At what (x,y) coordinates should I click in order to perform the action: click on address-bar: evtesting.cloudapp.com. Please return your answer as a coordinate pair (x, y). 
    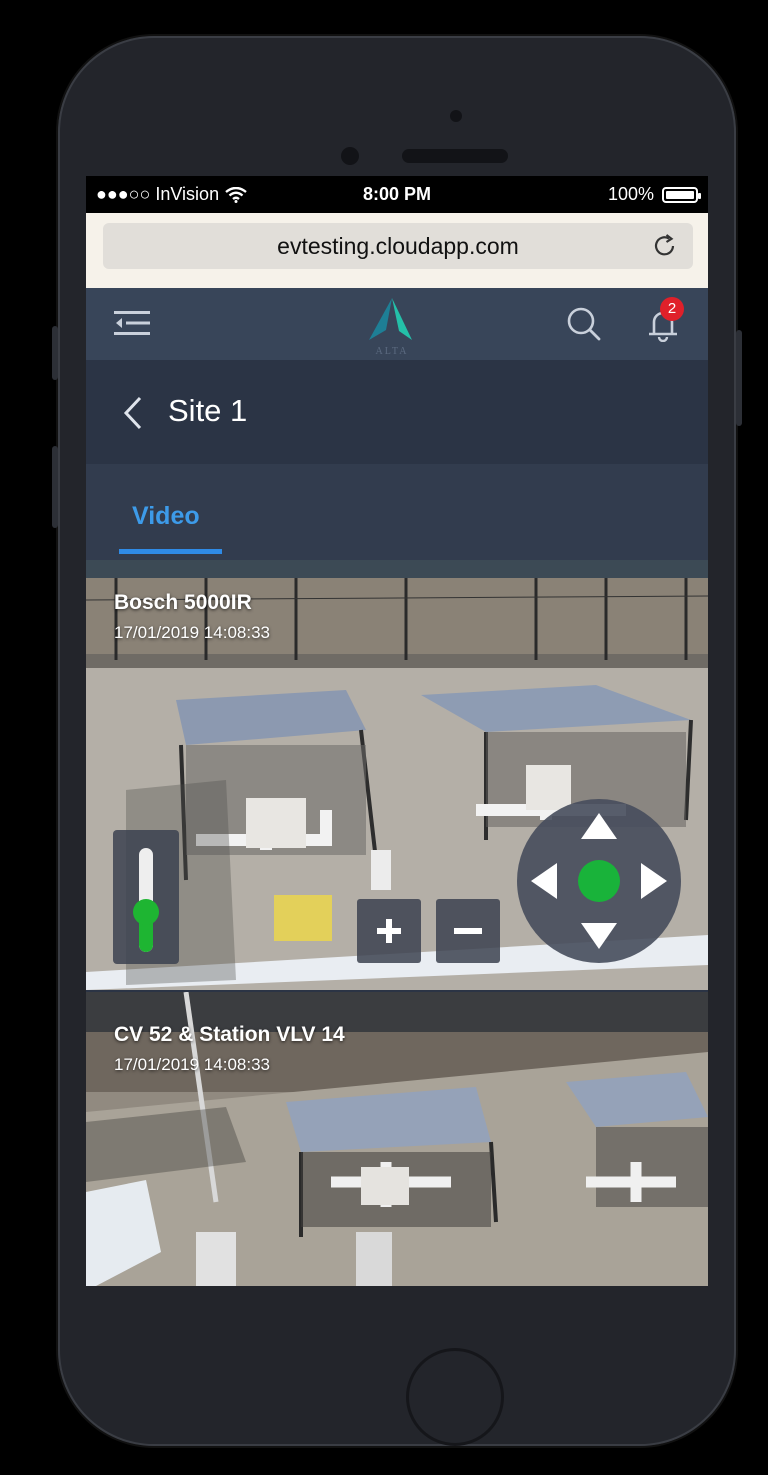
    Looking at the image, I should click on (398, 246).